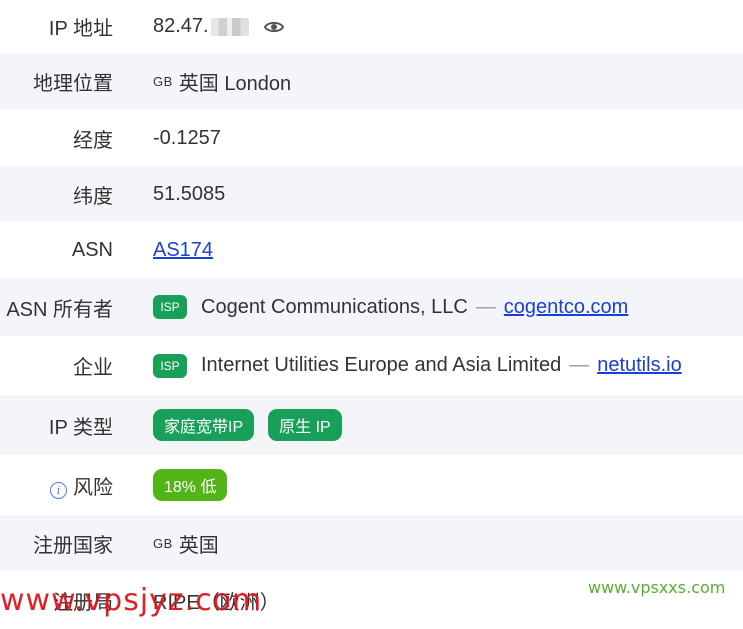  I want to click on row-geolocation: 地理位置 GB 英国 London, so click(371, 81).